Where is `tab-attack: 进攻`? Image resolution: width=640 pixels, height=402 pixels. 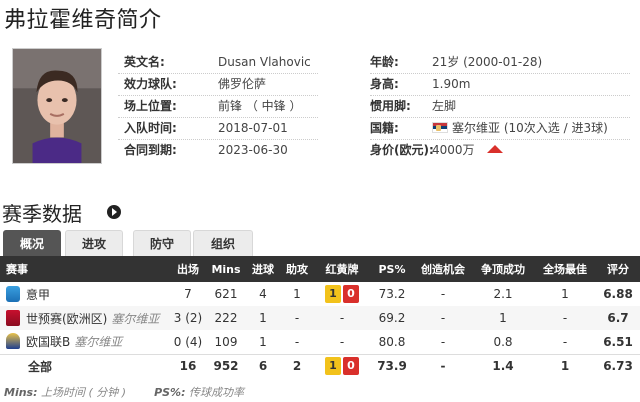 tab-attack: 进攻 is located at coordinates (94, 243).